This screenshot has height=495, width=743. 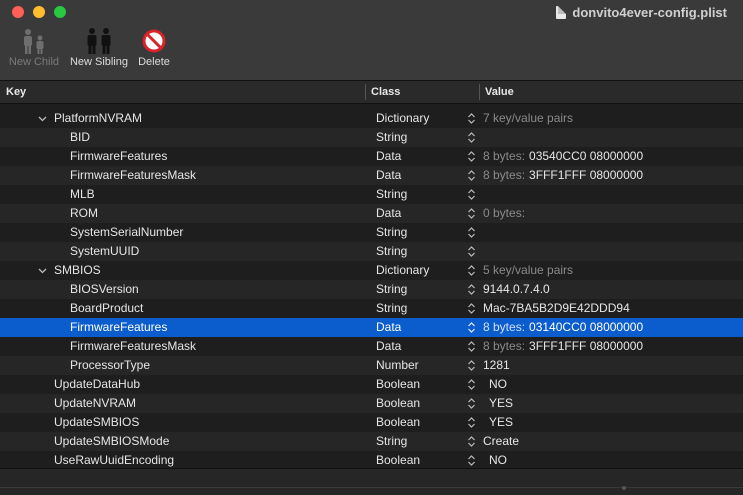 I want to click on row-value: 9144.0.7.4.0, so click(x=508, y=289).